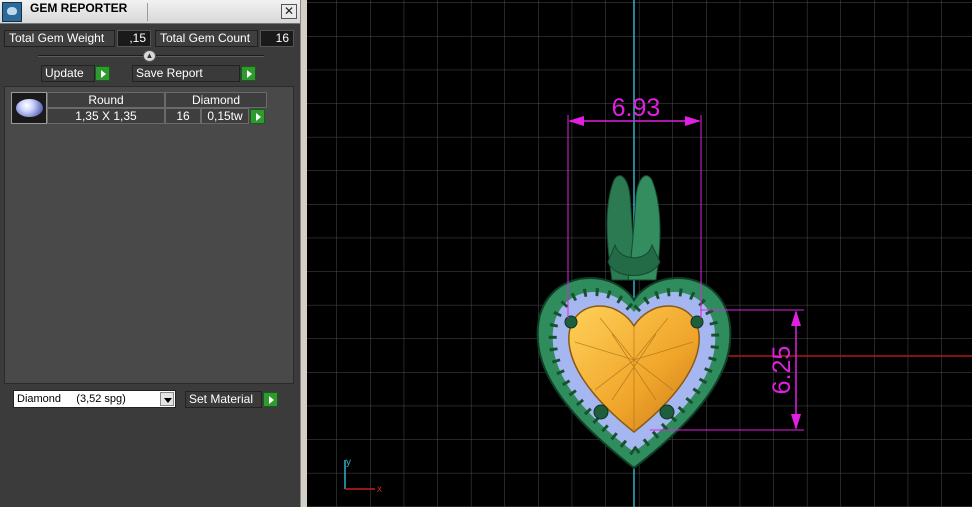 Image resolution: width=972 pixels, height=507 pixels. What do you see at coordinates (379, 489) in the screenshot?
I see `axis-gizmo-x-label: x` at bounding box center [379, 489].